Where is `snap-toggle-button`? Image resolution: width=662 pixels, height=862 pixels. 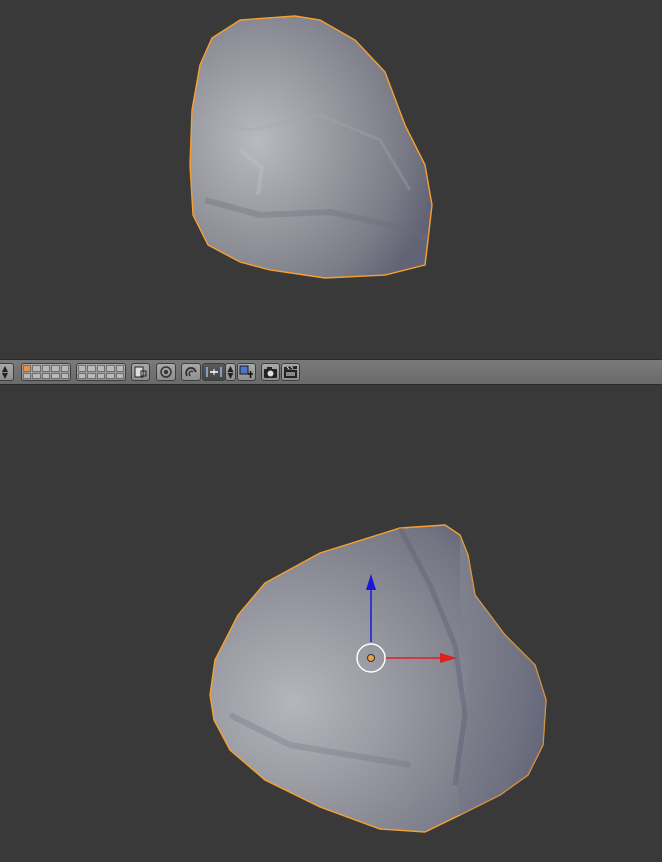 snap-toggle-button is located at coordinates (191, 372).